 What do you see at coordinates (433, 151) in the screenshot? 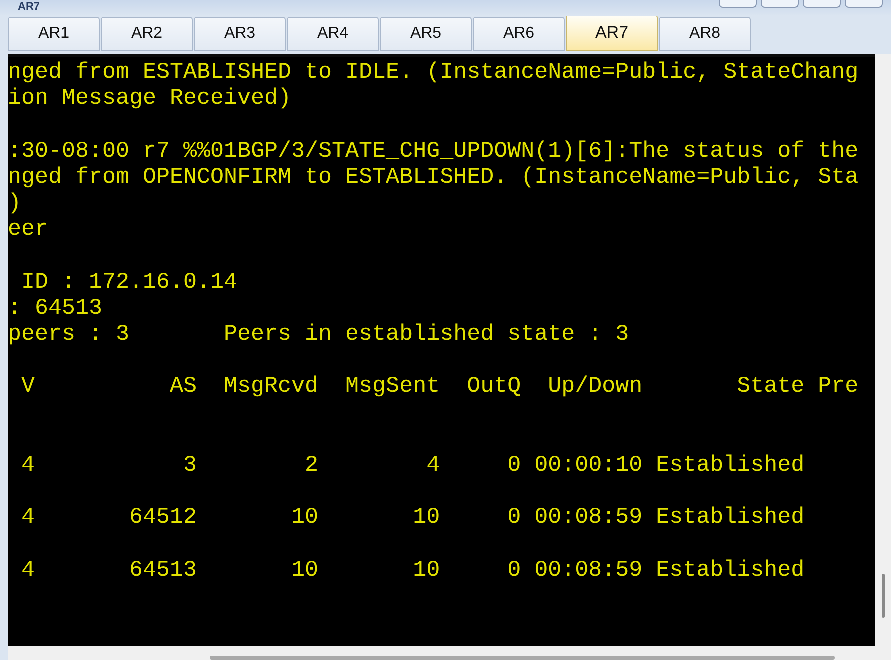
I see `terminal-line: :30-08:00 r7 %%01BGP/3/STATE_CHG_UPDOWN(1)[6]:The status of the` at bounding box center [433, 151].